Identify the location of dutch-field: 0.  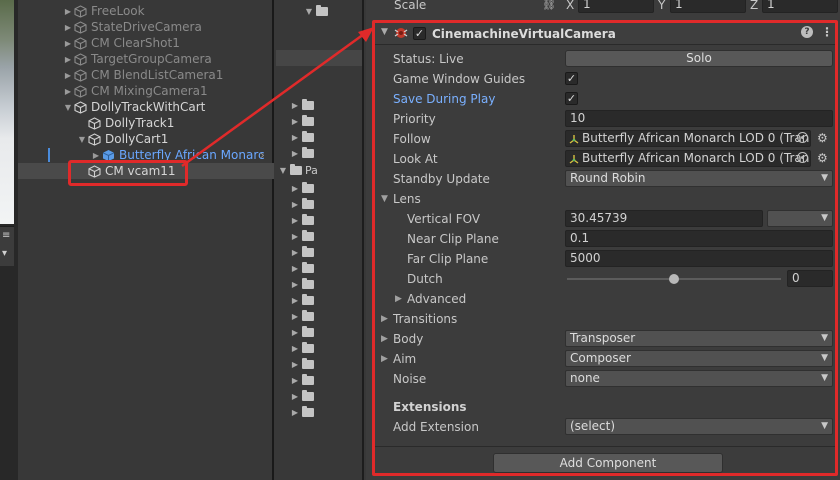
(810, 278).